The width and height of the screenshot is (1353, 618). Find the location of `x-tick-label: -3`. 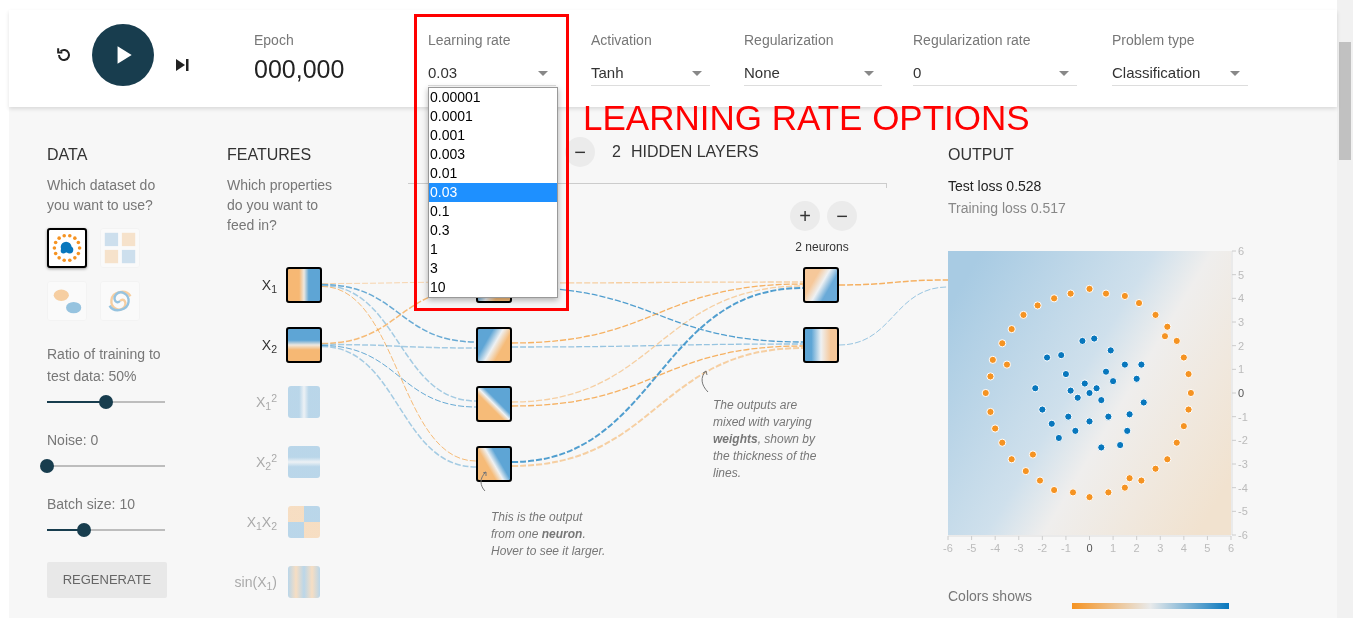

x-tick-label: -3 is located at coordinates (1018, 548).